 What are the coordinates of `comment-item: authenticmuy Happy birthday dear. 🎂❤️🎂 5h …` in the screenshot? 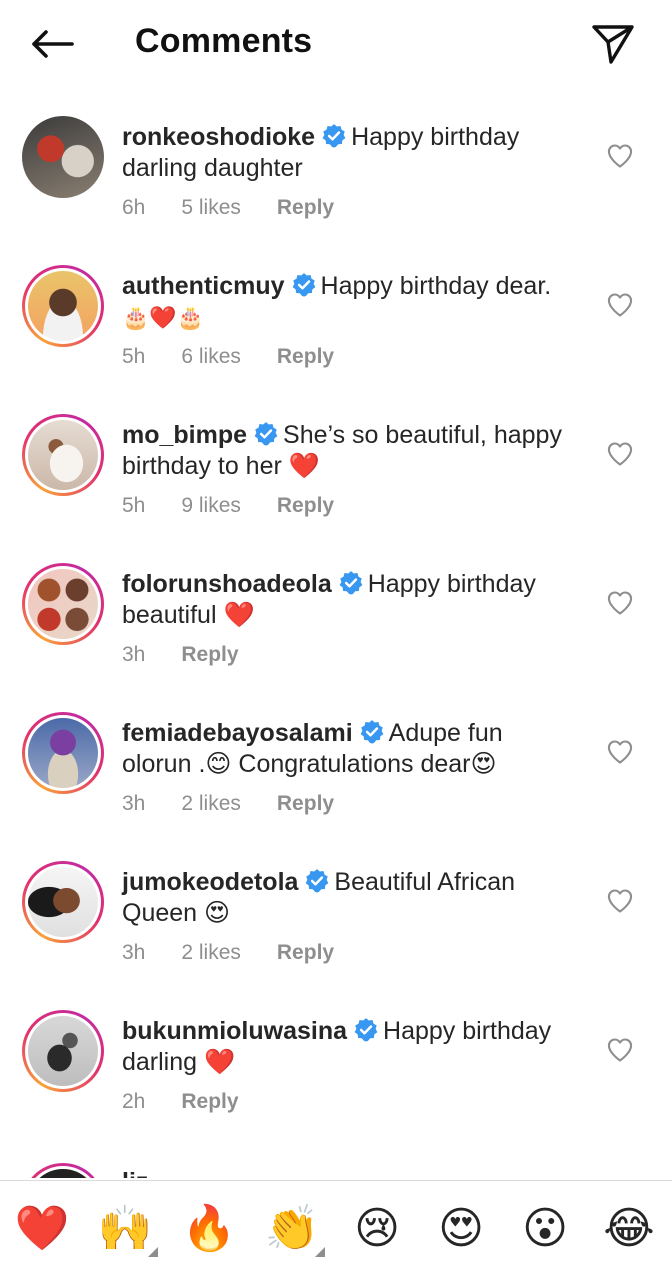 It's located at (336, 311).